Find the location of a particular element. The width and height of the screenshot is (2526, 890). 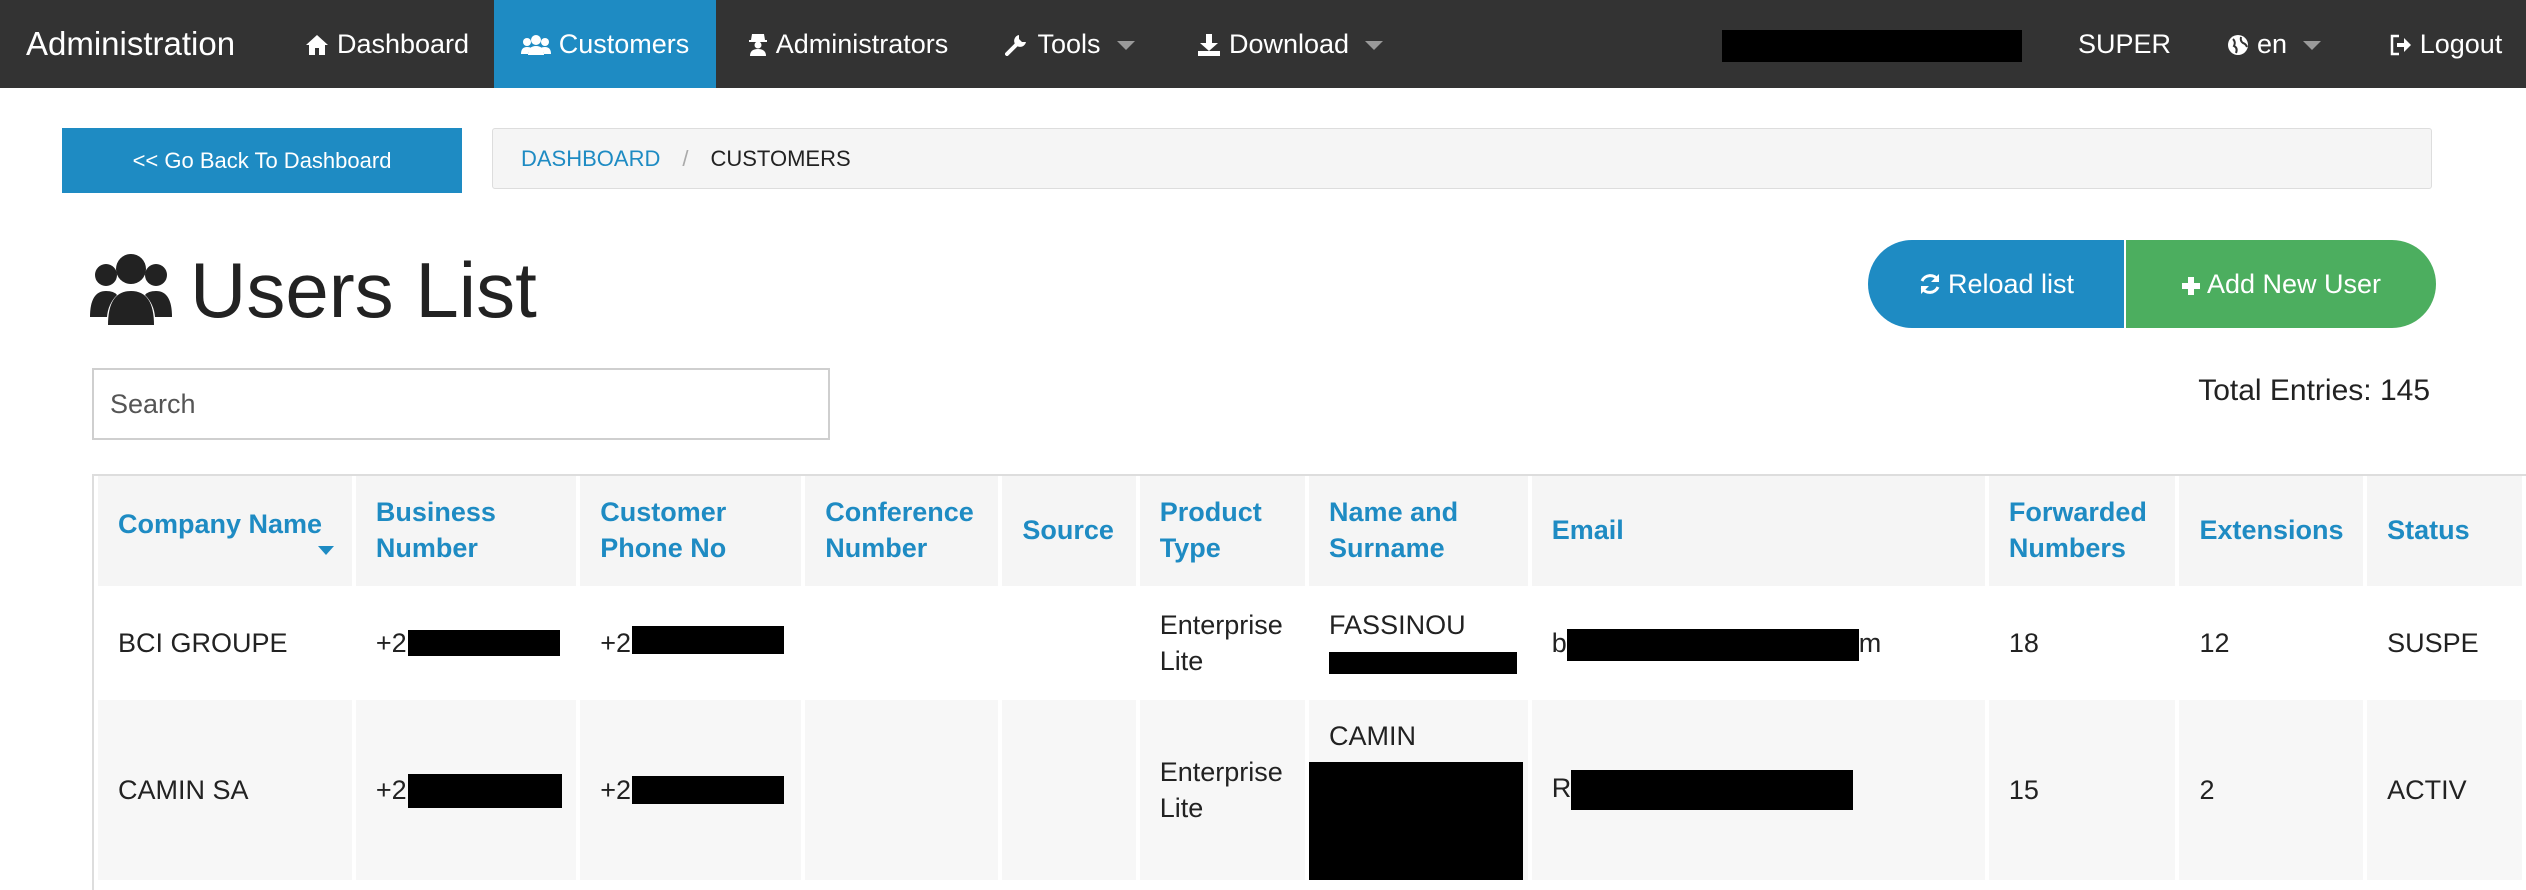

reload-list-button: Reload list is located at coordinates (1996, 284).